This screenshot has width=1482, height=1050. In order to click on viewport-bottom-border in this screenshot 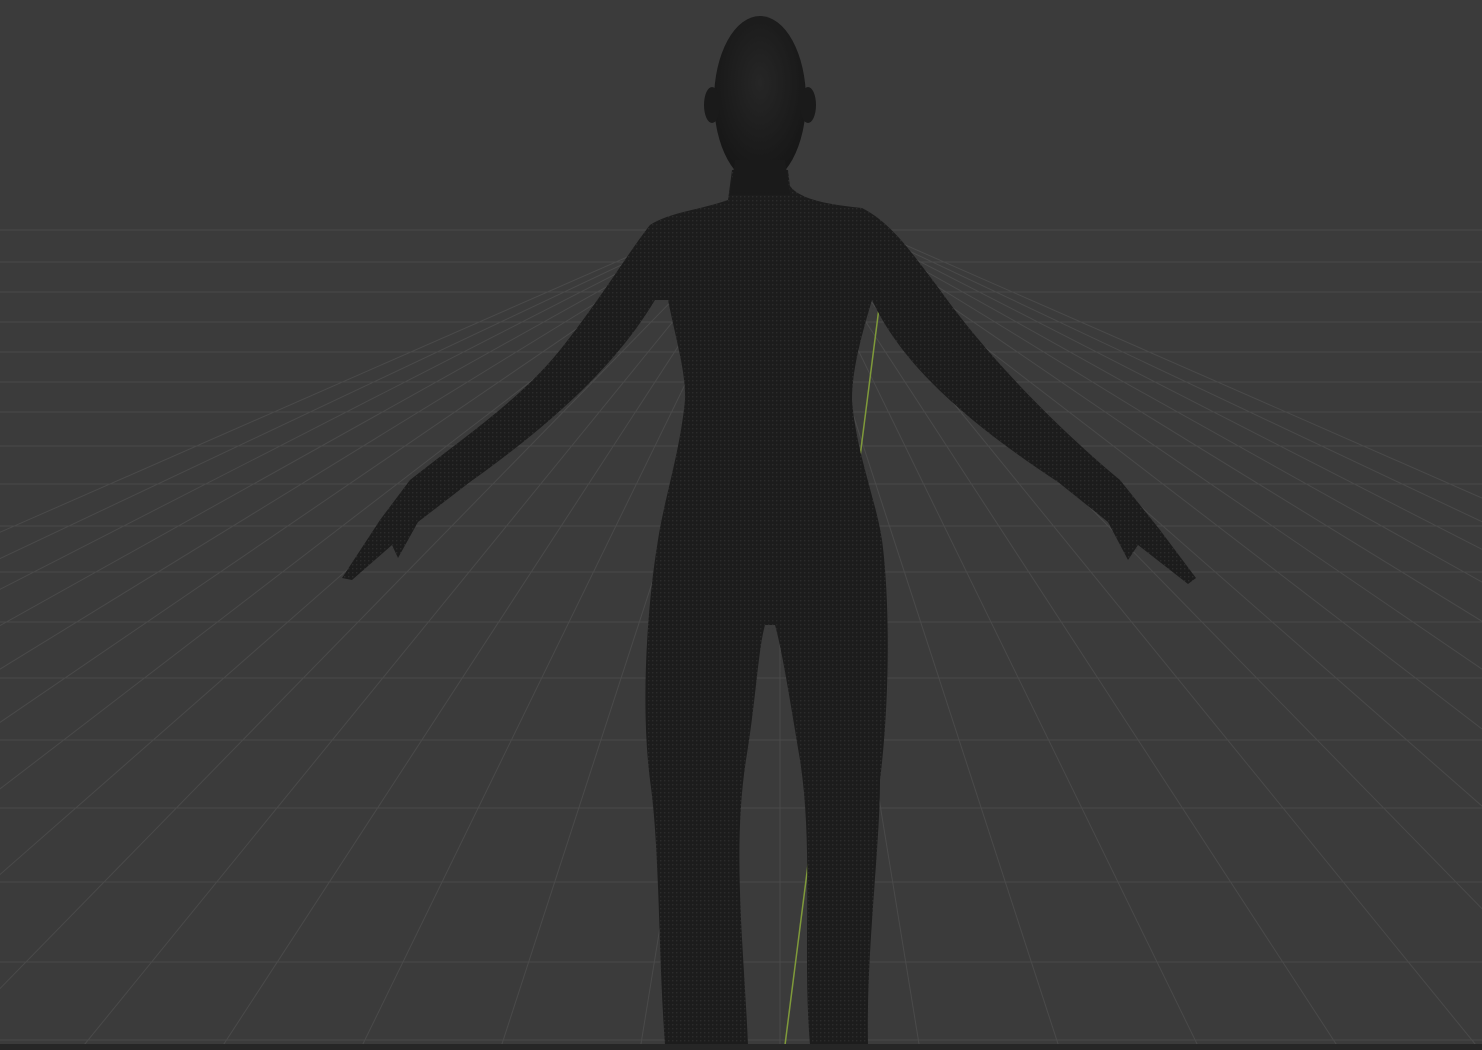, I will do `click(741, 1047)`.